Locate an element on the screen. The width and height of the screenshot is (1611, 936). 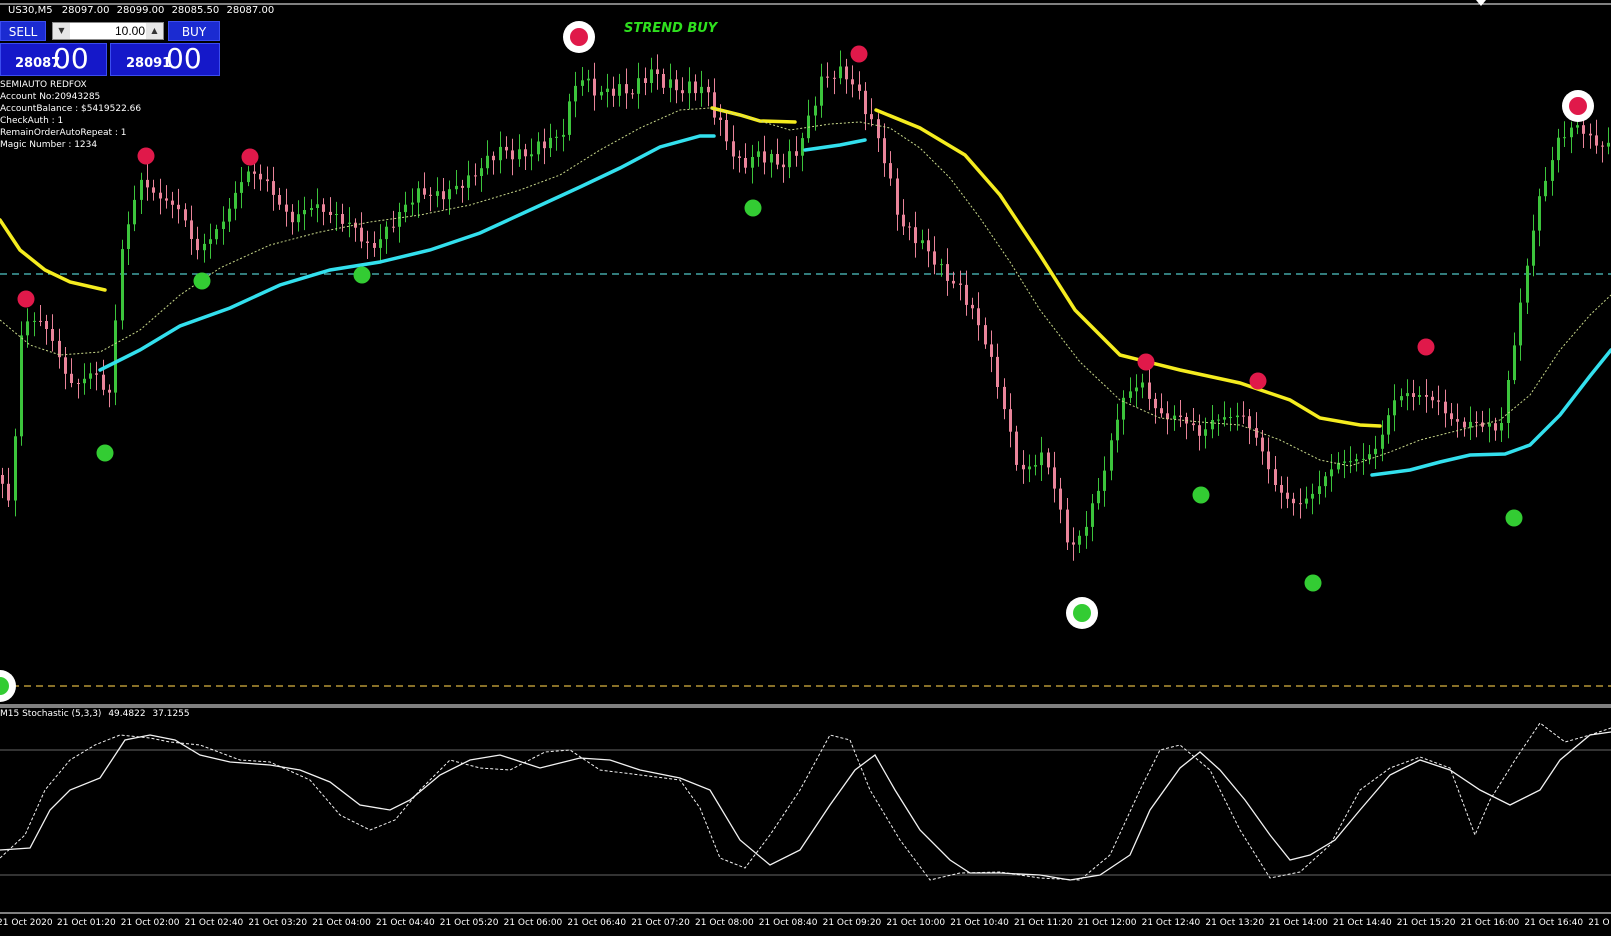
buy-signal-dot is located at coordinates (362, 275).